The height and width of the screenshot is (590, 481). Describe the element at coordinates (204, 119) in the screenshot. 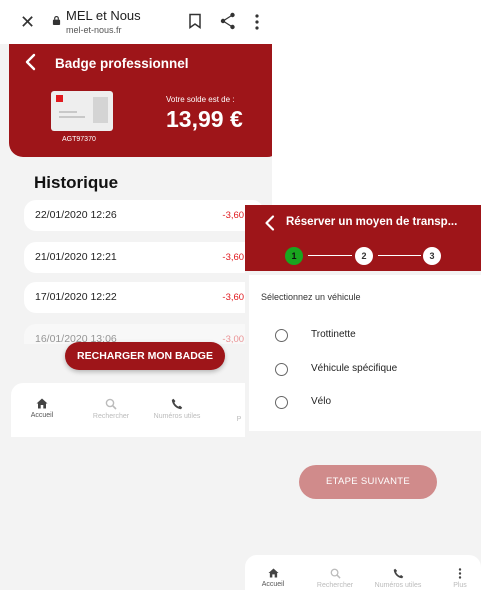

I see `balance-value: 13,99 €` at that location.